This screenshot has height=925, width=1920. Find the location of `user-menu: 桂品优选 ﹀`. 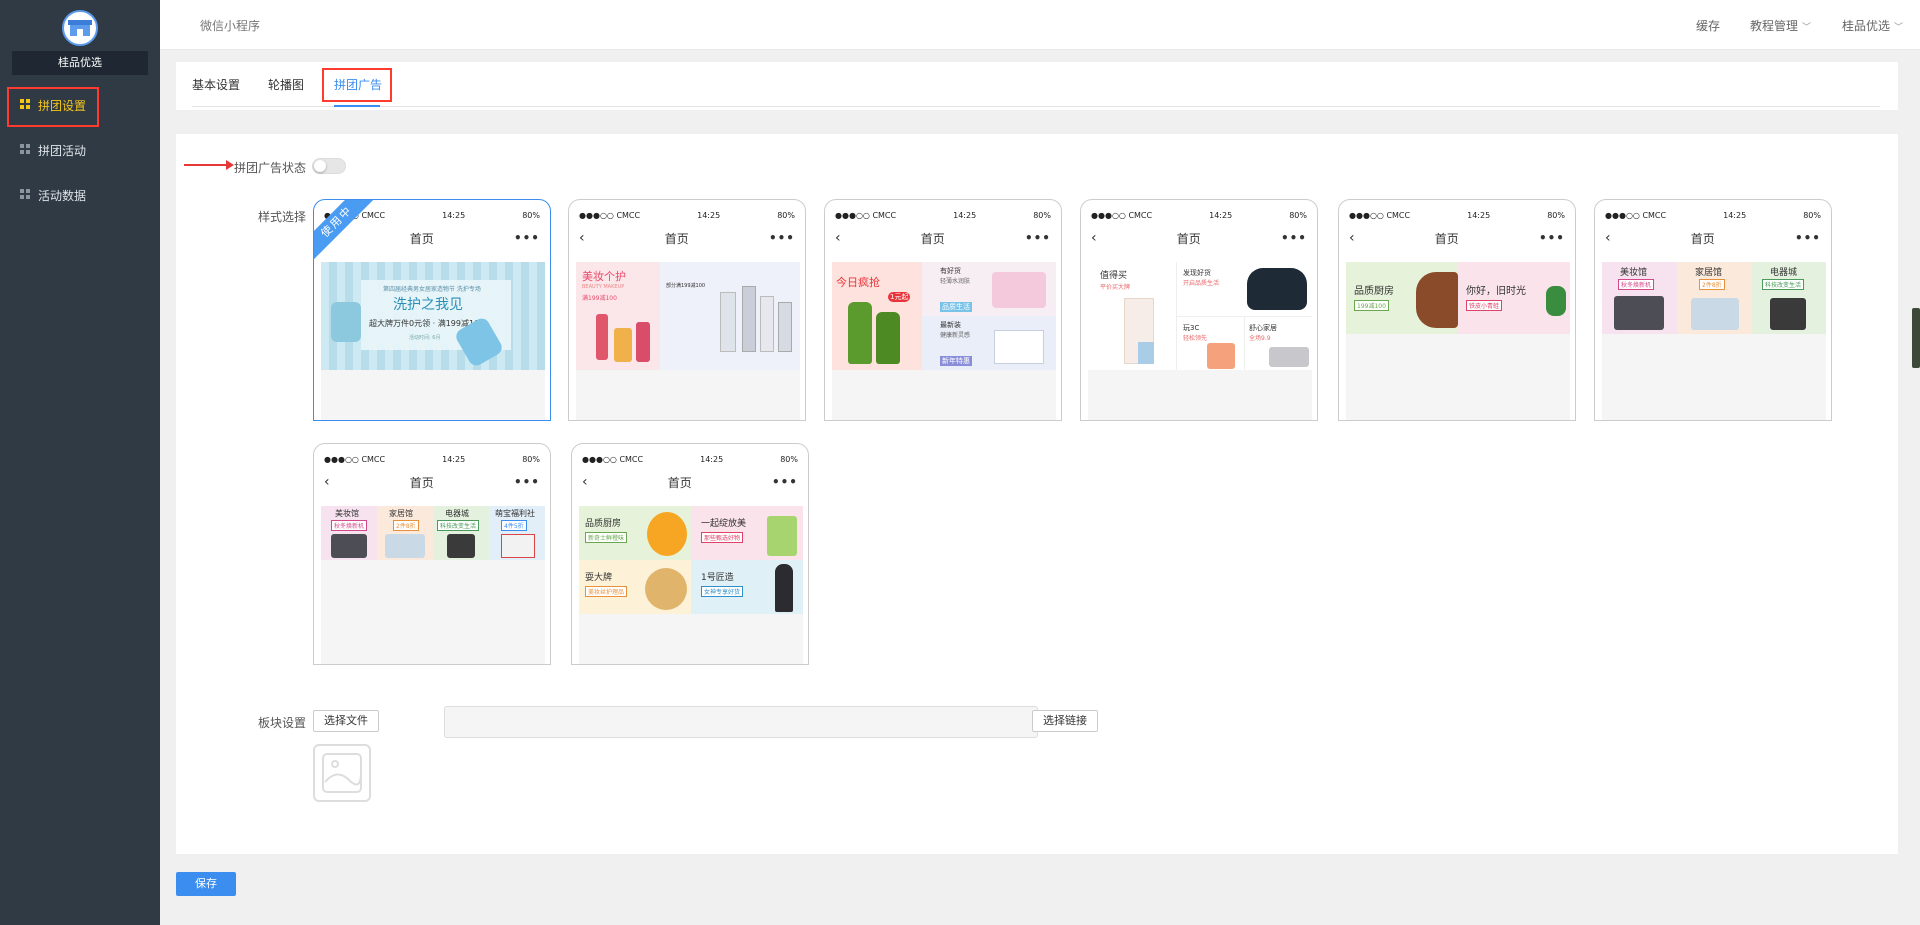

user-menu: 桂品优选 ﹀ is located at coordinates (1872, 25).